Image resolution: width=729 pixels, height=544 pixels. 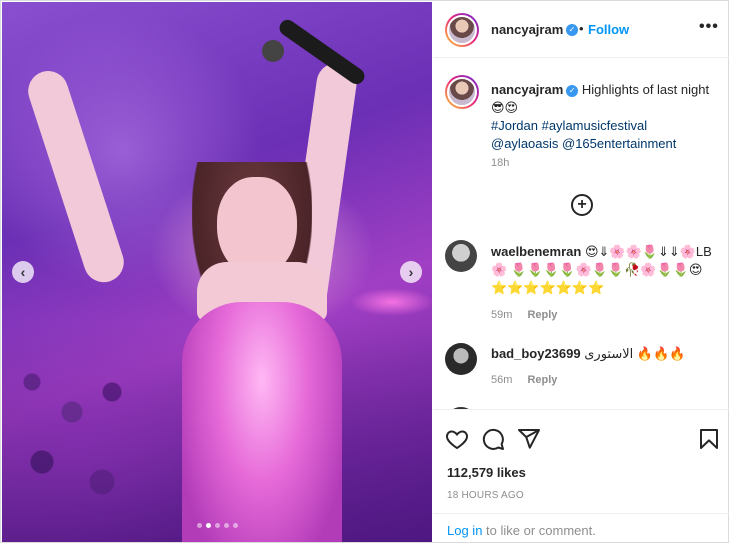 What do you see at coordinates (411, 272) in the screenshot?
I see `chevron-right-icon: ›` at bounding box center [411, 272].